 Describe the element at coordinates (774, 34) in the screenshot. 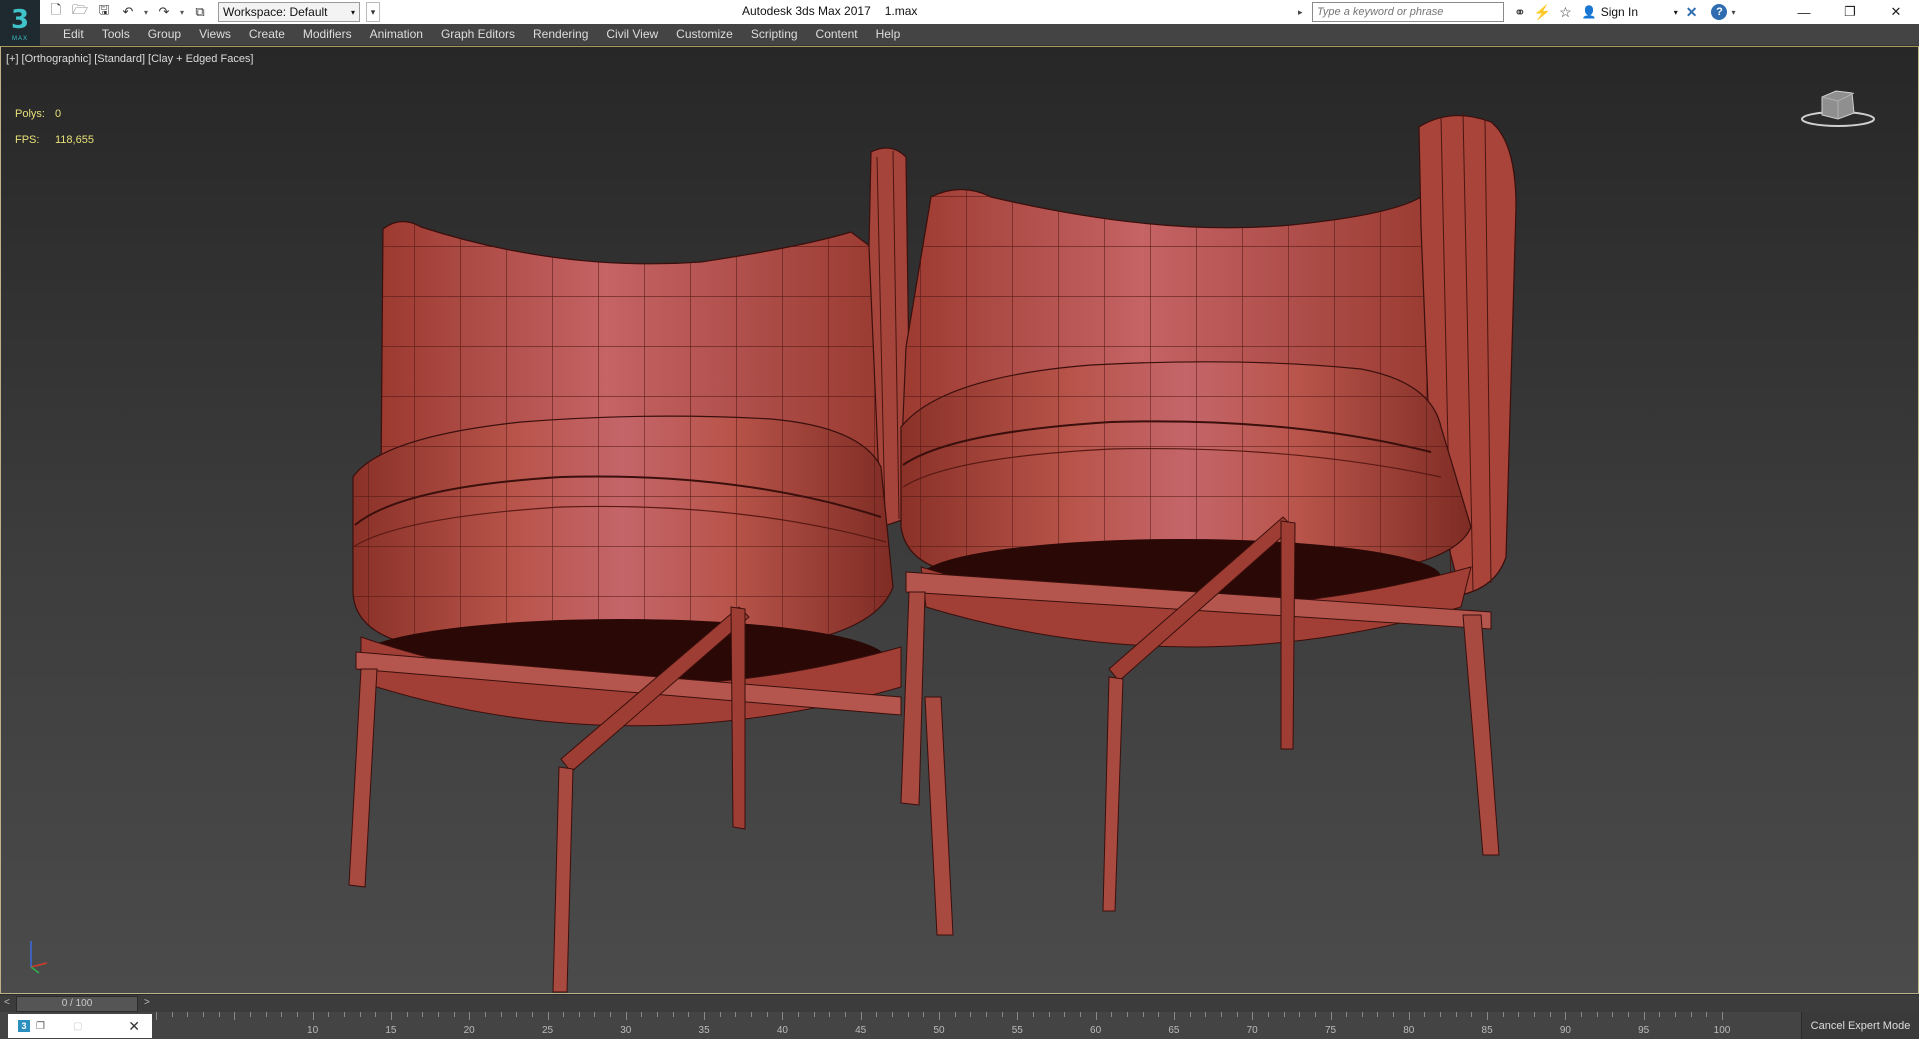

I see `menu-scripting: Scripting` at that location.